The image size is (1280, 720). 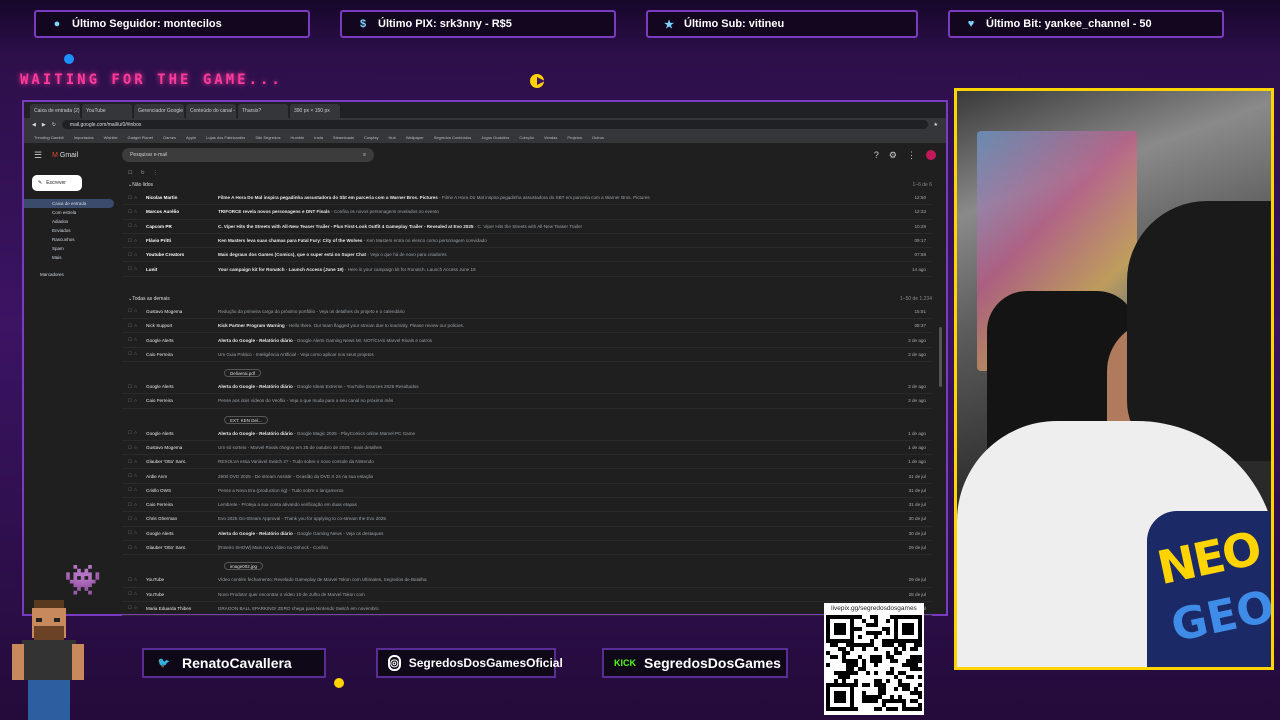 What do you see at coordinates (44, 125) in the screenshot?
I see `forward-icon: ▶` at bounding box center [44, 125].